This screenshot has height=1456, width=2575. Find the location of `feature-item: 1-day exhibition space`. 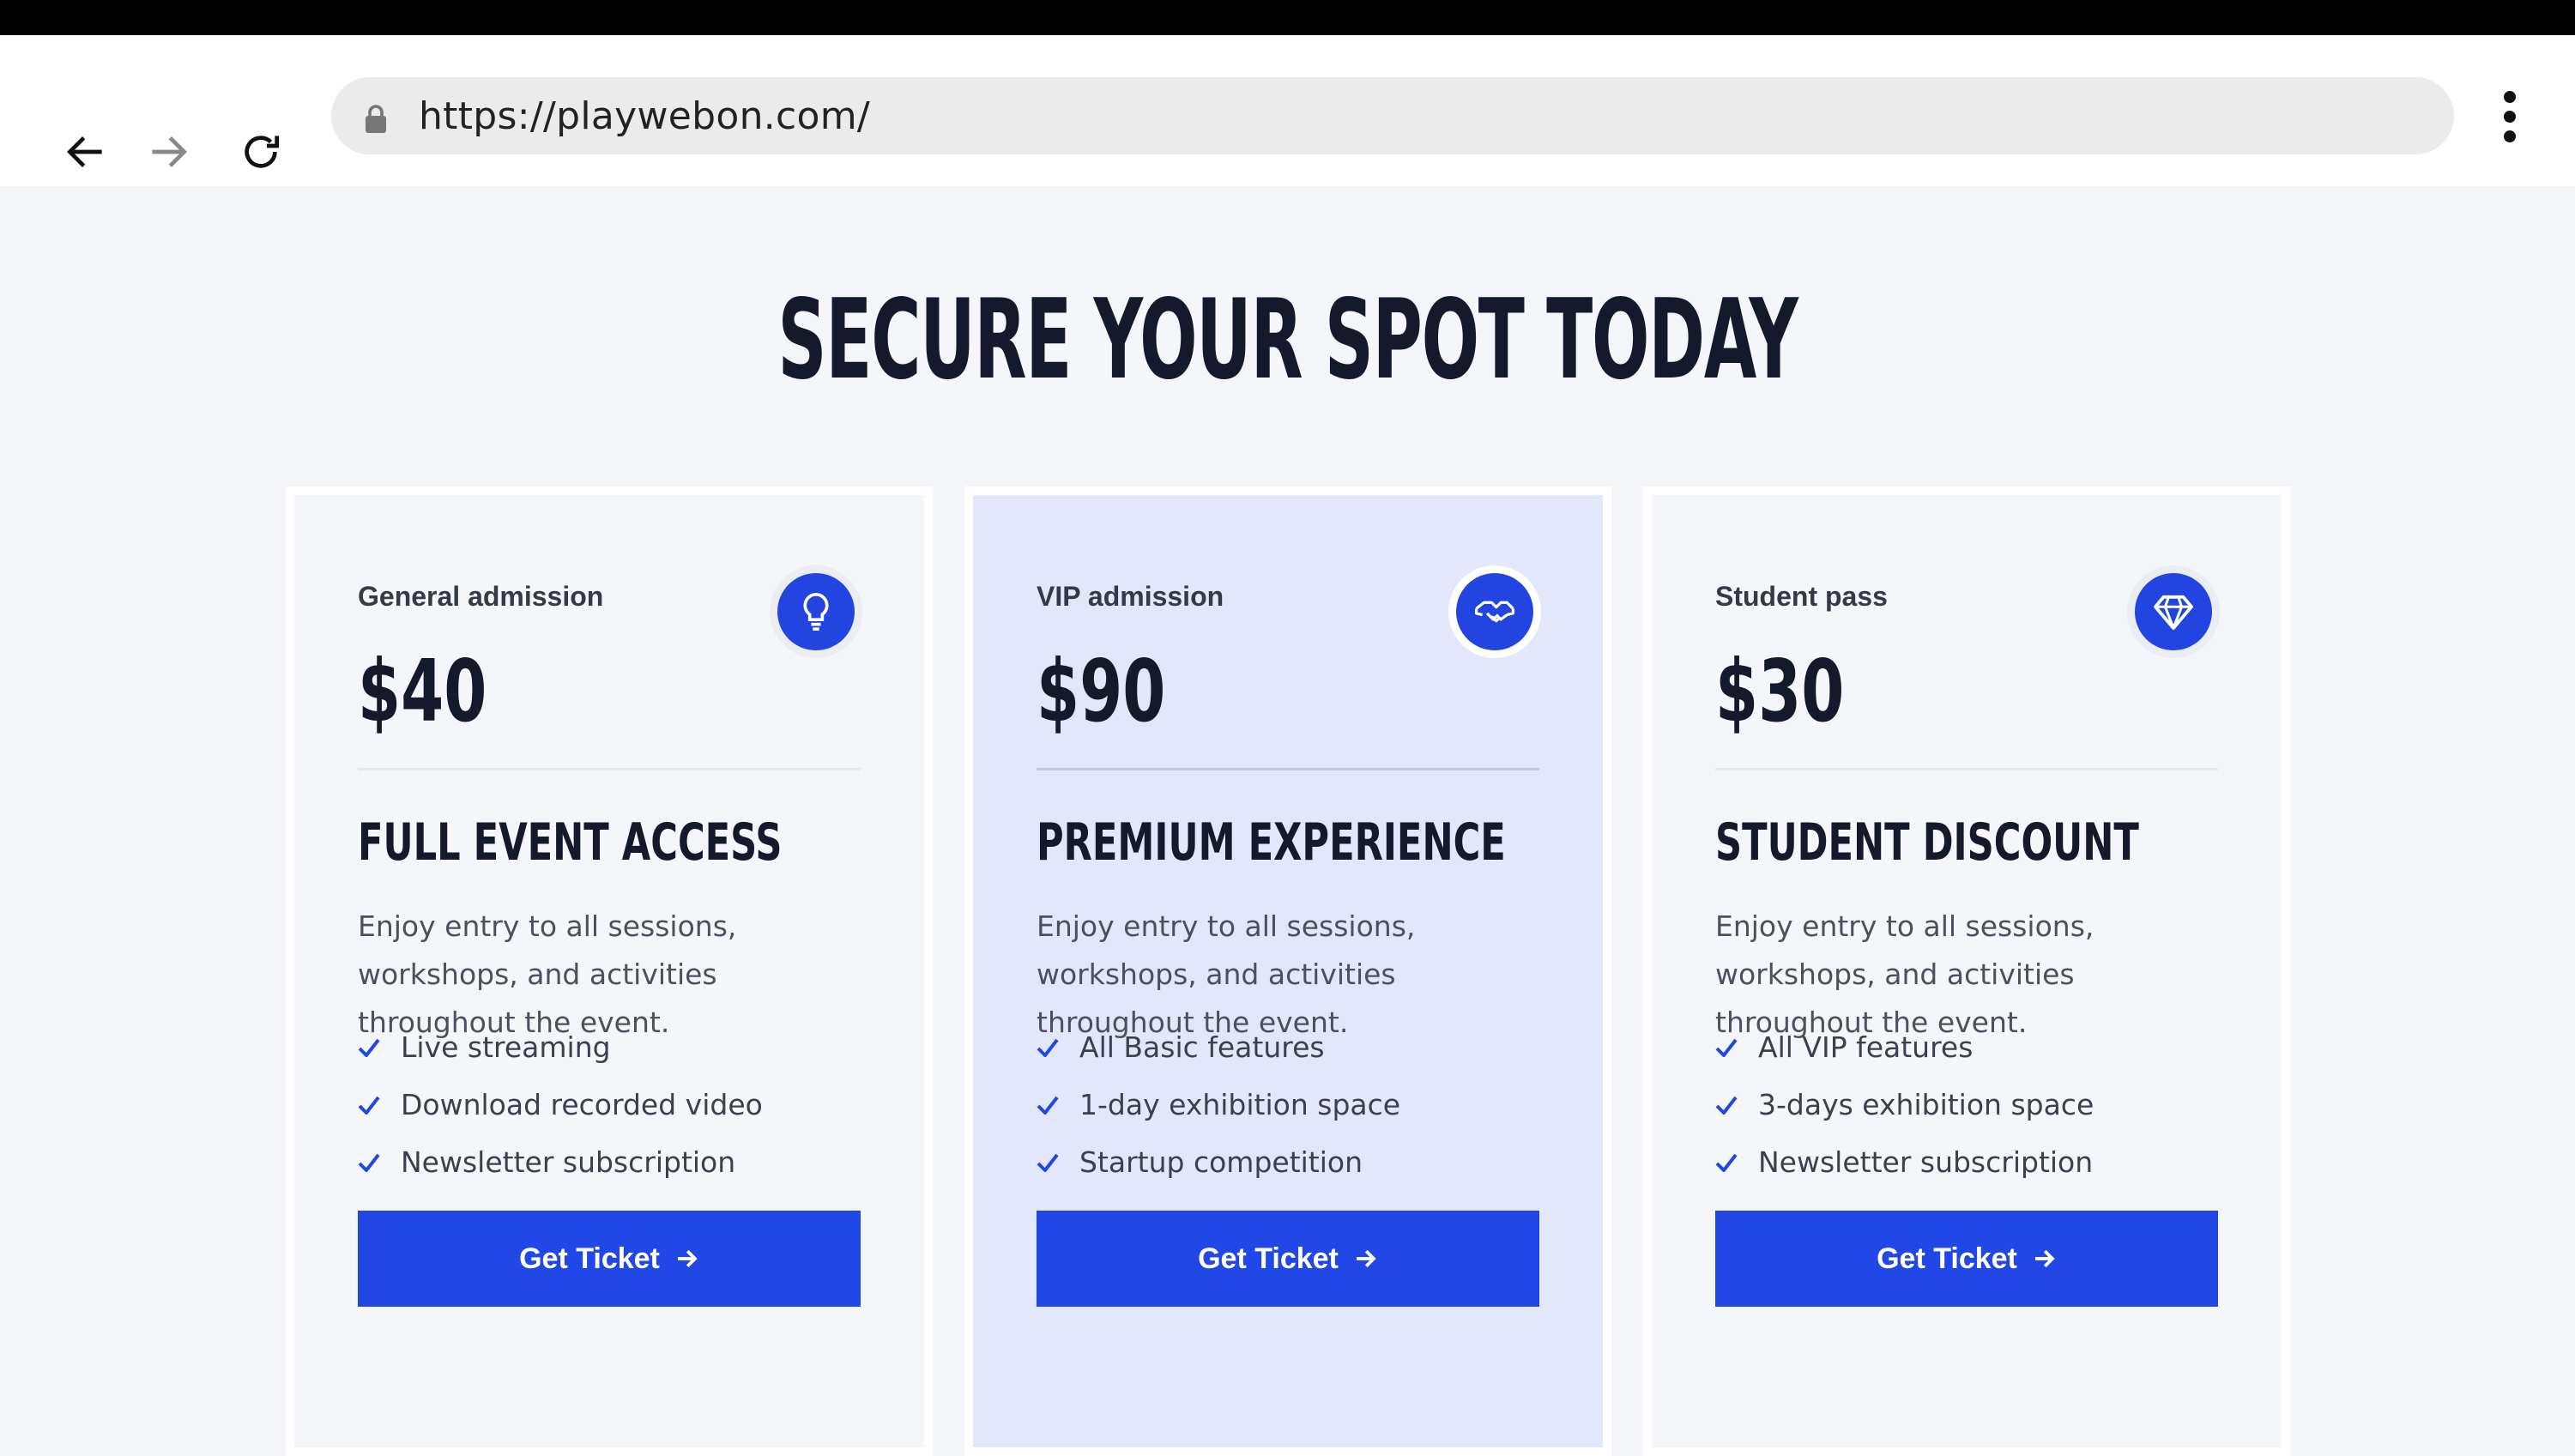

feature-item: 1-day exhibition space is located at coordinates (1218, 1104).